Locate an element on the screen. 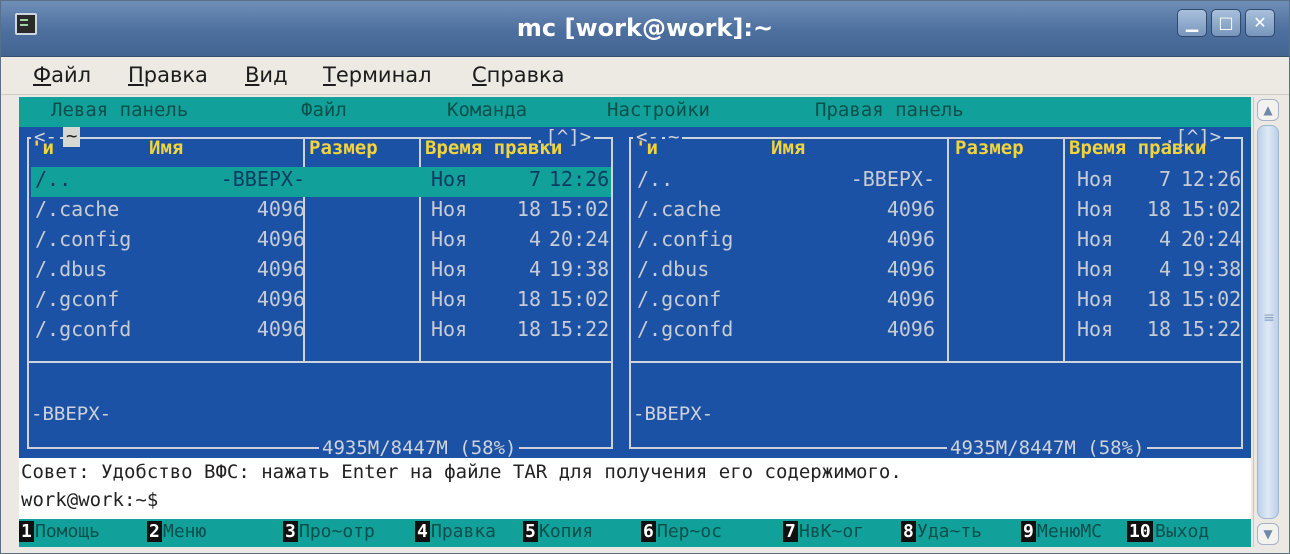 The image size is (1290, 554). scroll-down-icon: ▼ is located at coordinates (1268, 534).